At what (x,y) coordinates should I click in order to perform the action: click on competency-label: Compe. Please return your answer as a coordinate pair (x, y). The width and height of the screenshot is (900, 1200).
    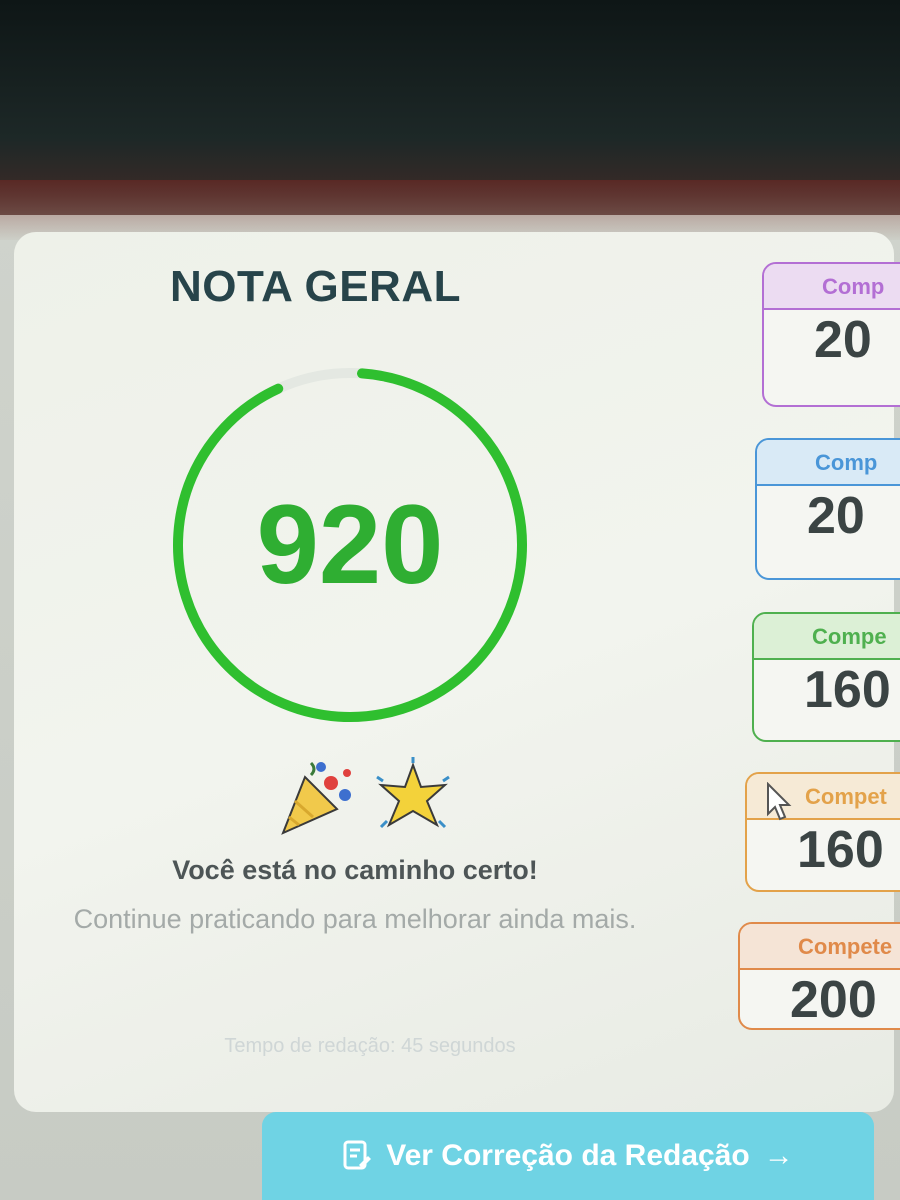
    Looking at the image, I should click on (827, 637).